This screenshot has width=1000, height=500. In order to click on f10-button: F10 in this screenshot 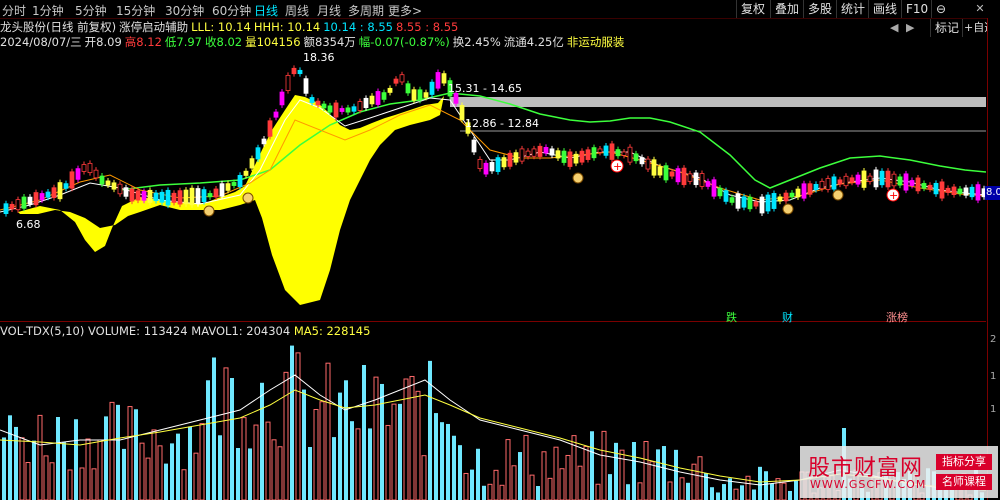, I will do `click(916, 9)`.